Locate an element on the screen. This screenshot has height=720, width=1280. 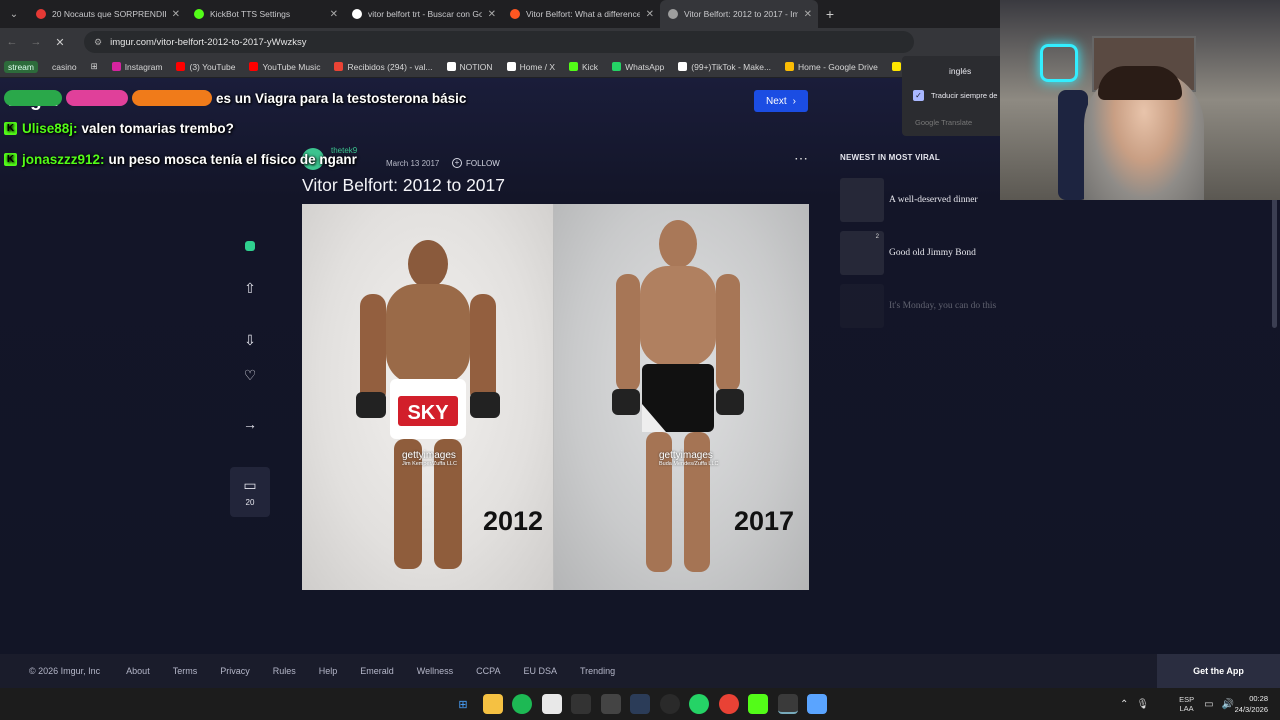
footer-link: Terms is located at coordinates (185, 671).